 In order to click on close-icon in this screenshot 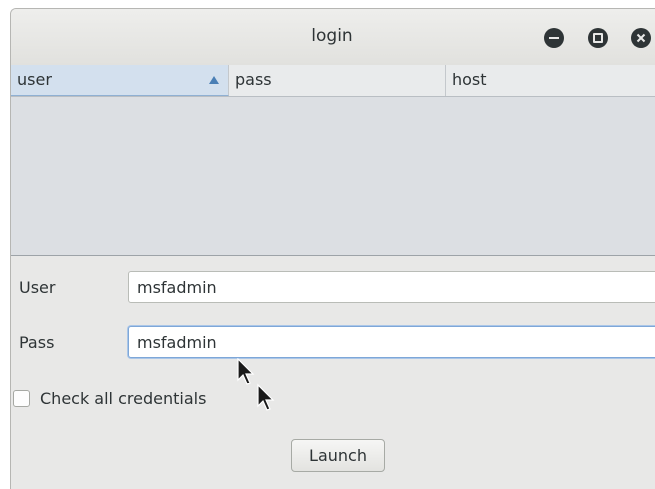, I will do `click(641, 38)`.